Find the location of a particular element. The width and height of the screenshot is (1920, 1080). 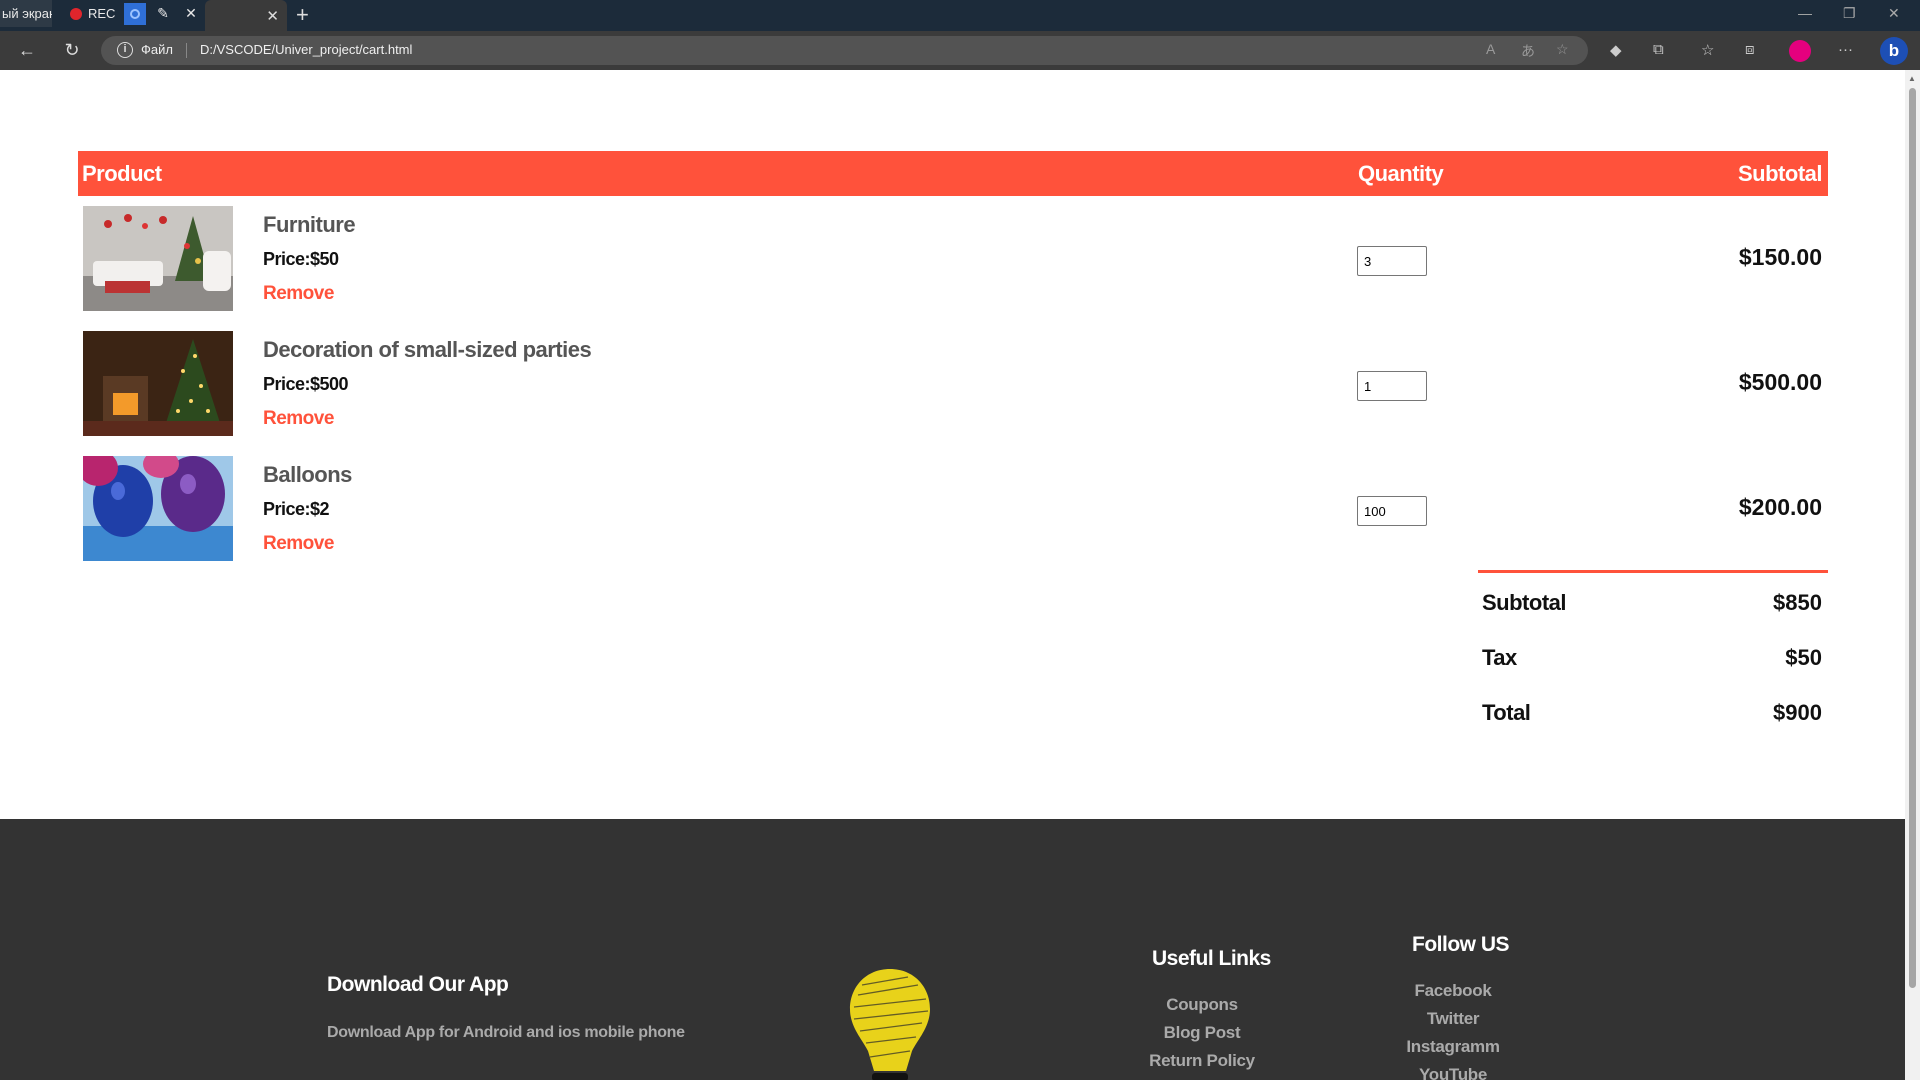

more-icon: ··· is located at coordinates (1845, 49).